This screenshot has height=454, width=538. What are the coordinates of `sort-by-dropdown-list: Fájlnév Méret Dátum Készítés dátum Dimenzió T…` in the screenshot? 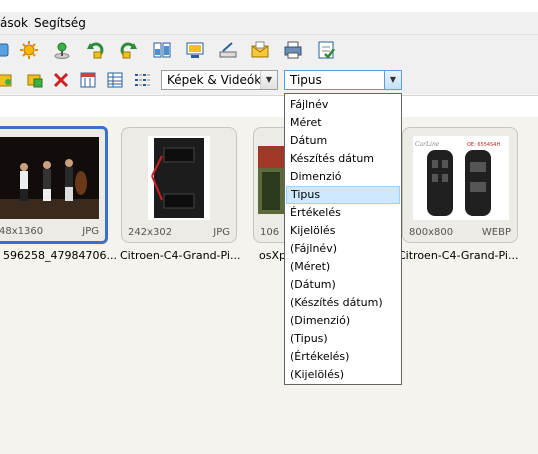 It's located at (343, 239).